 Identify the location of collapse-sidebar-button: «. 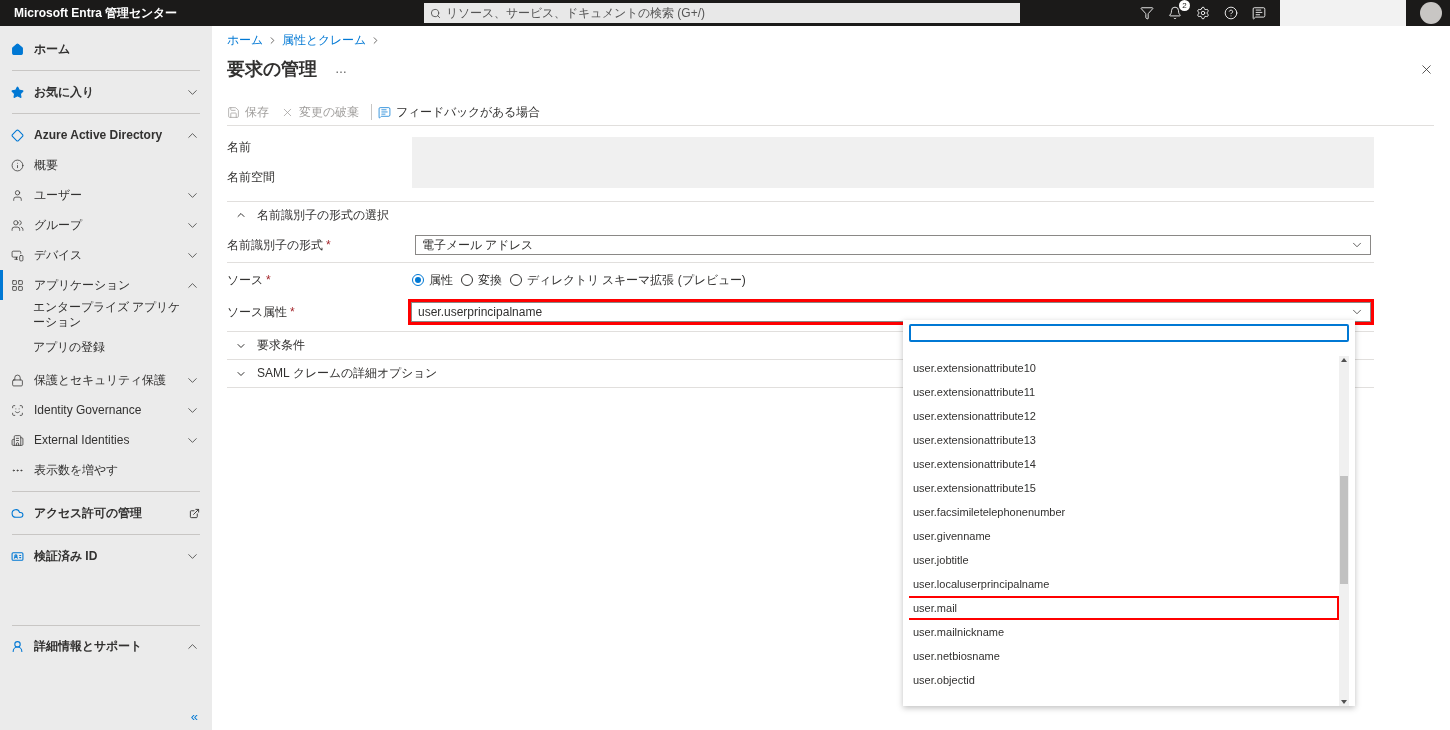
(194, 716).